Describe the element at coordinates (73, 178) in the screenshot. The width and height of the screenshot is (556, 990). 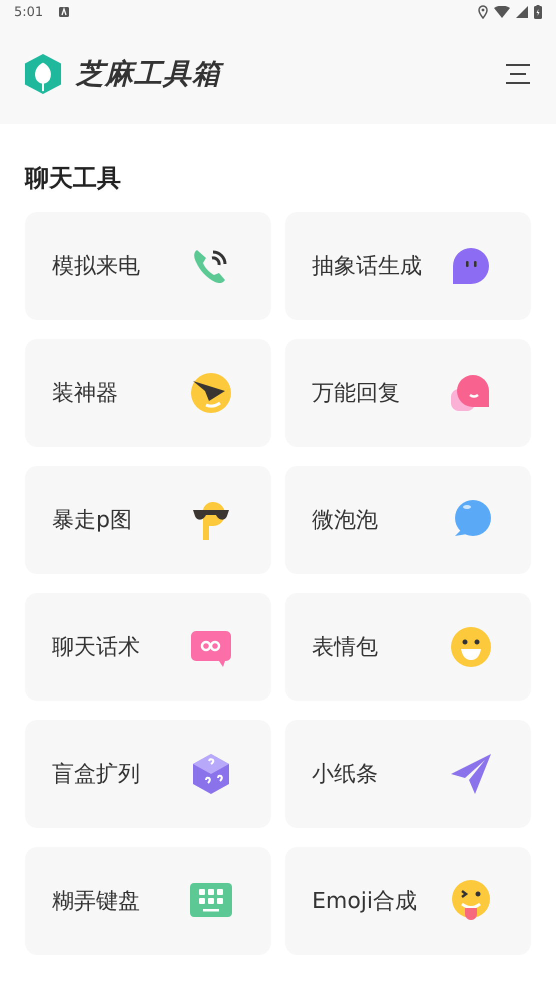
I see `section-title: 聊天工具` at that location.